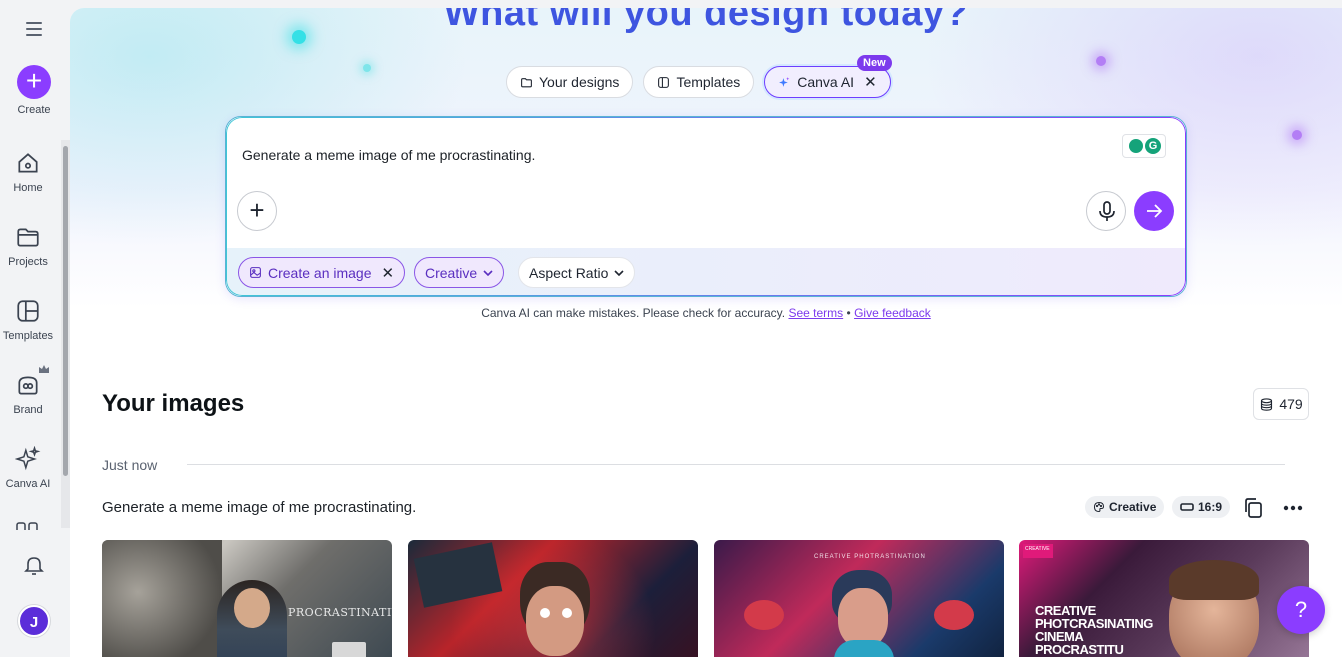 The image size is (1342, 657). What do you see at coordinates (736, 464) in the screenshot?
I see `divider` at bounding box center [736, 464].